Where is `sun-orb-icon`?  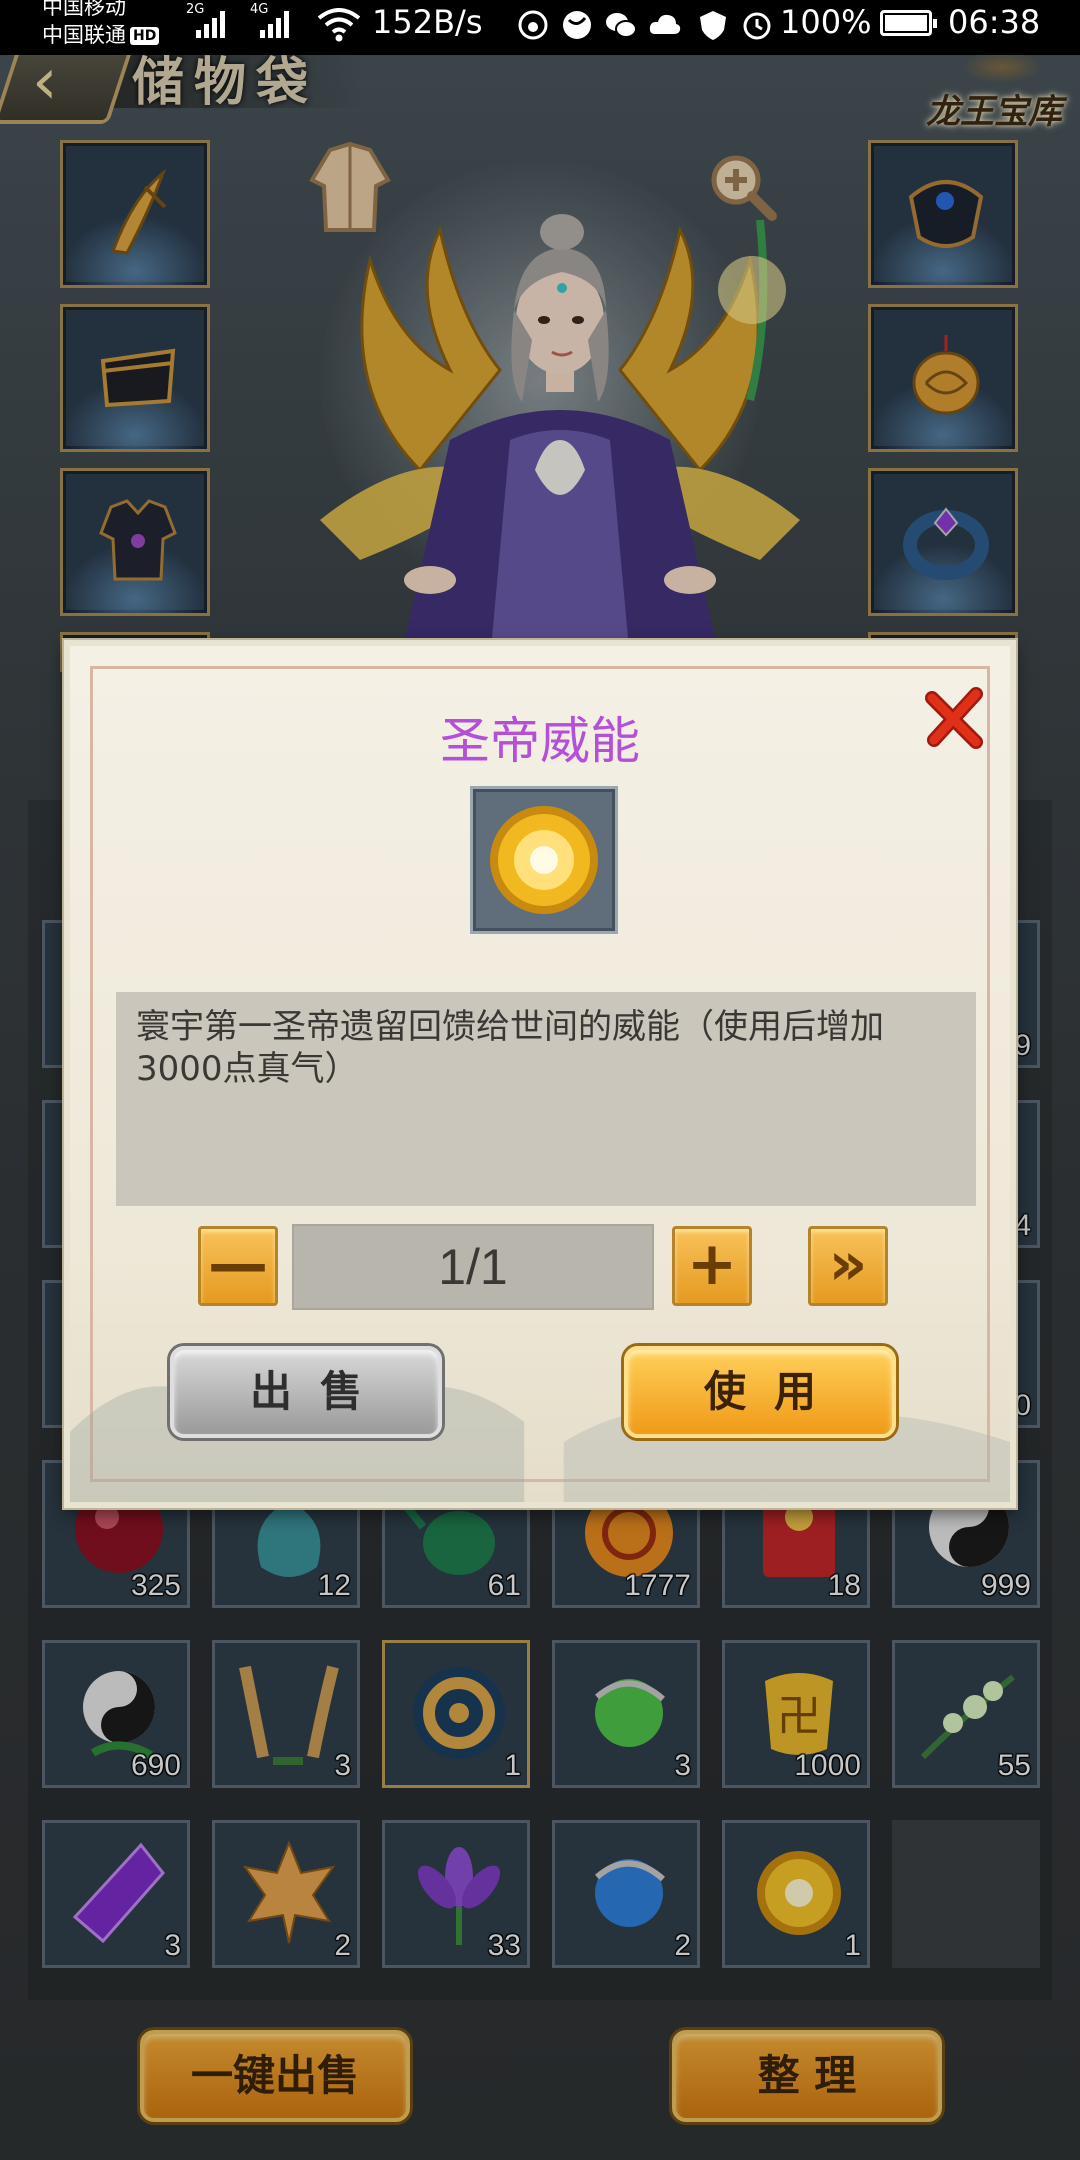 sun-orb-icon is located at coordinates (544, 860).